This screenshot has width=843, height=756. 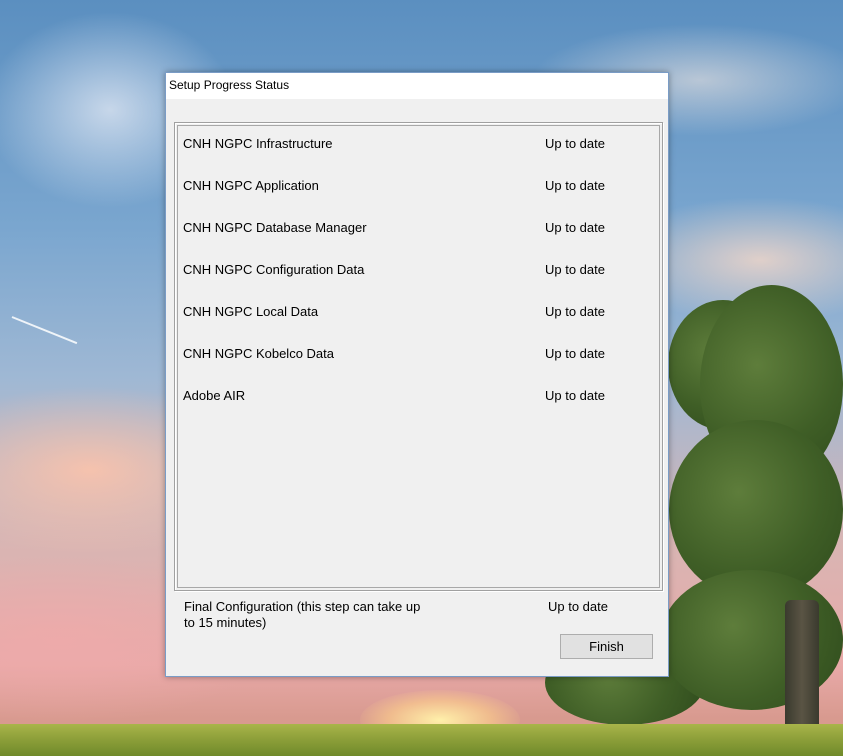 I want to click on component-name: CNH NGPC Infrastructure, so click(x=258, y=143).